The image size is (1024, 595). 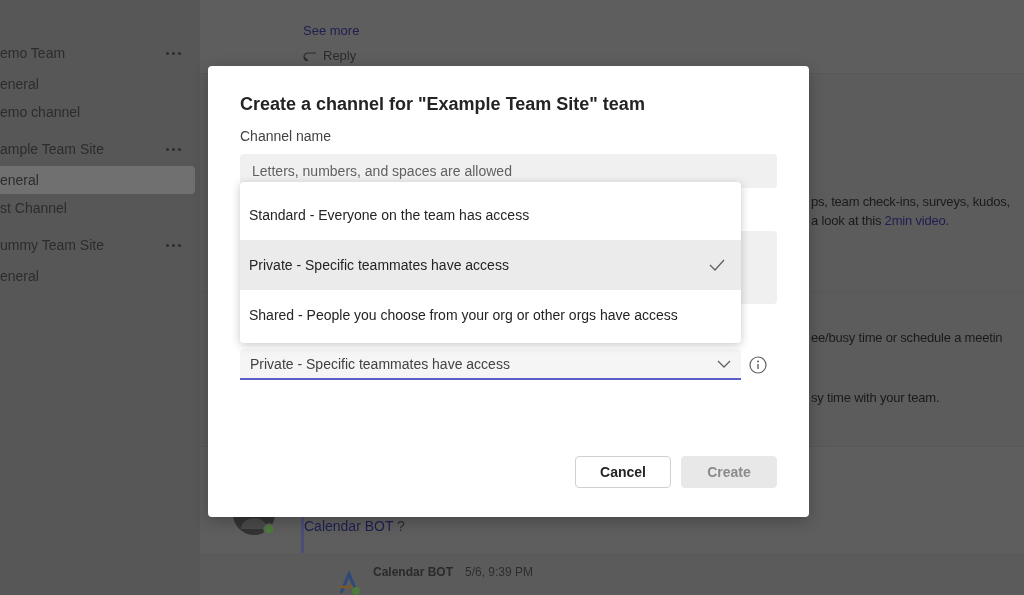 What do you see at coordinates (310, 55) in the screenshot?
I see `reply-arrow-icon` at bounding box center [310, 55].